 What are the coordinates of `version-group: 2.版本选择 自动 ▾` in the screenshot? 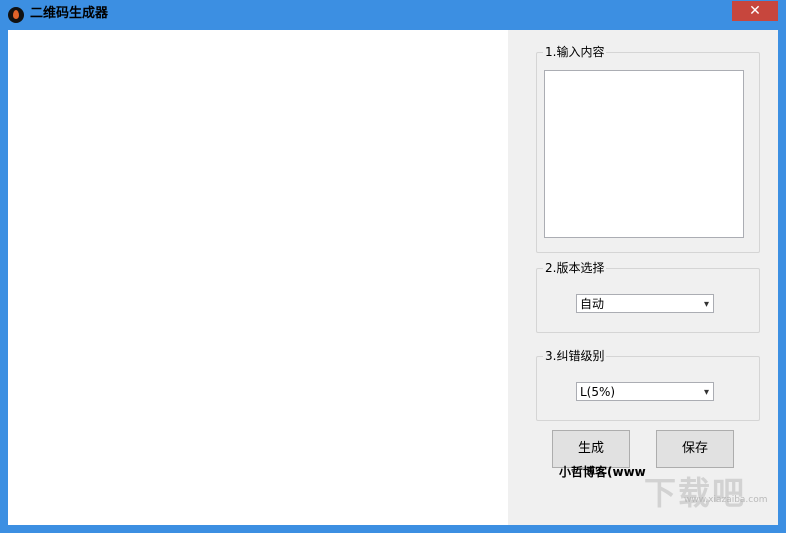 It's located at (648, 296).